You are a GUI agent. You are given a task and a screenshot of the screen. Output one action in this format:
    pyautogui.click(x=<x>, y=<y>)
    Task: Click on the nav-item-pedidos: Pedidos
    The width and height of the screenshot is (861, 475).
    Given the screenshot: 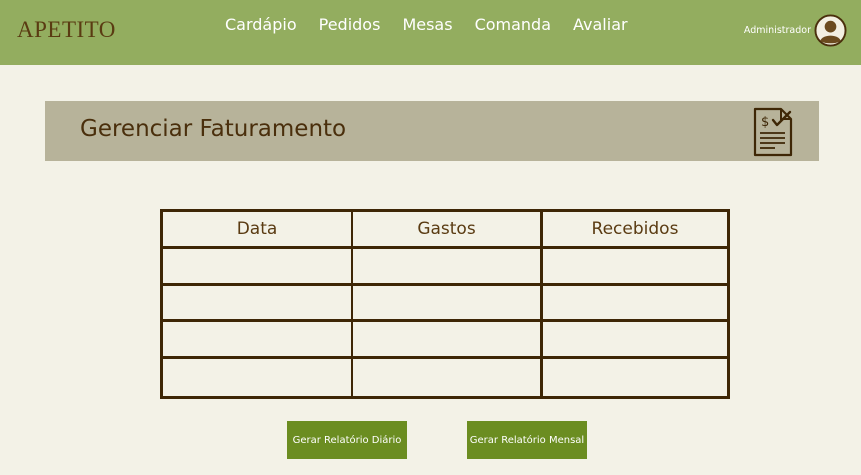 What is the action you would take?
    pyautogui.click(x=350, y=24)
    